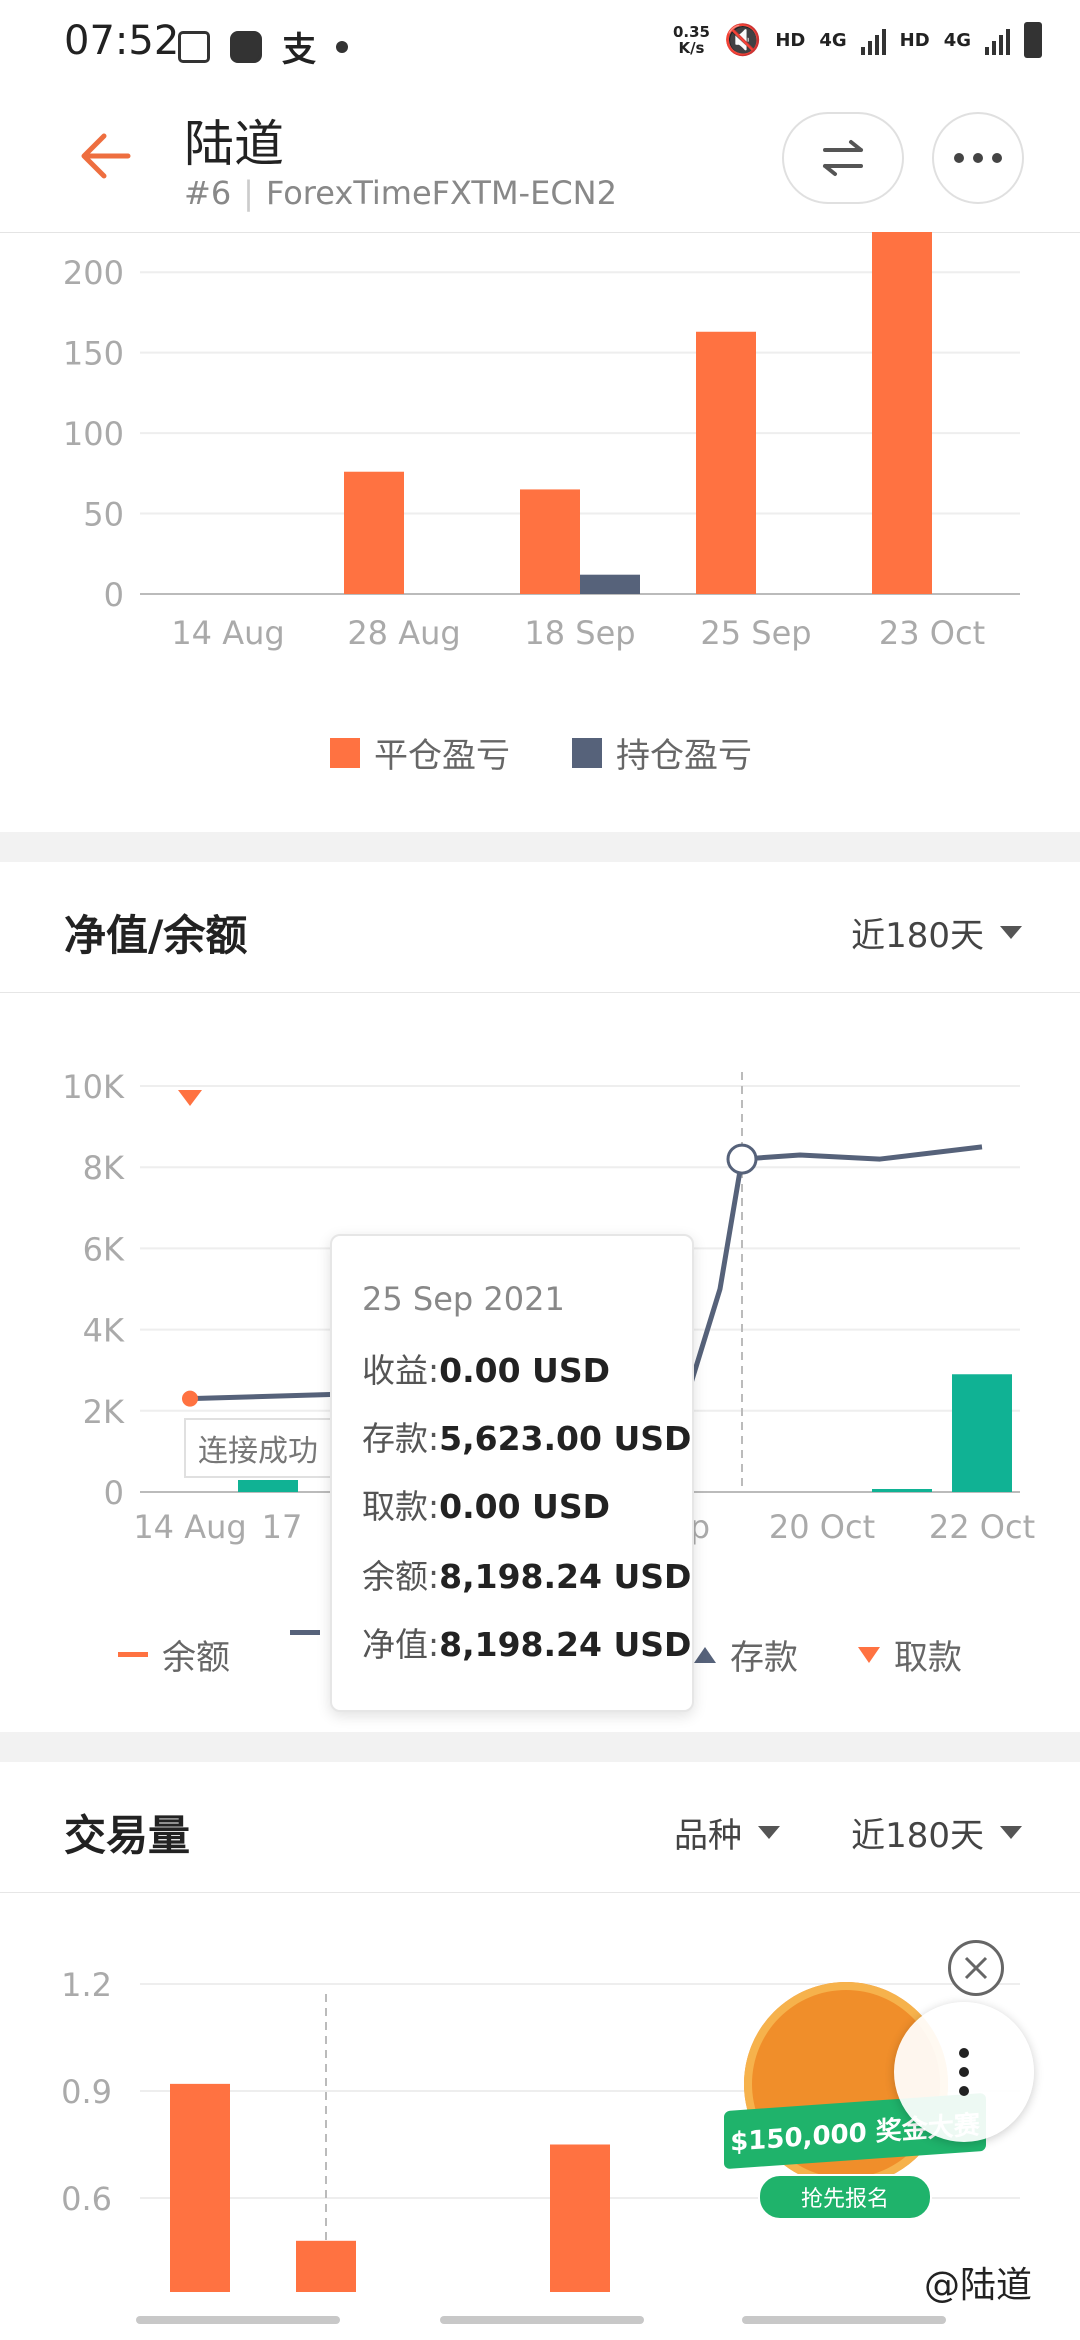 Image resolution: width=1080 pixels, height=2340 pixels. Describe the element at coordinates (755, 633) in the screenshot. I see `x-tick-label: 25 Sep` at that location.